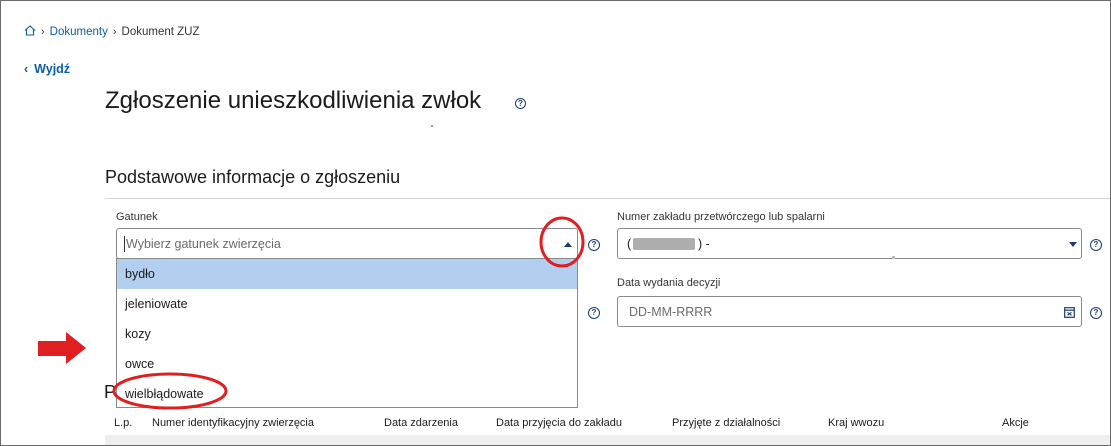  I want to click on species-option-kozy: kozy, so click(347, 334).